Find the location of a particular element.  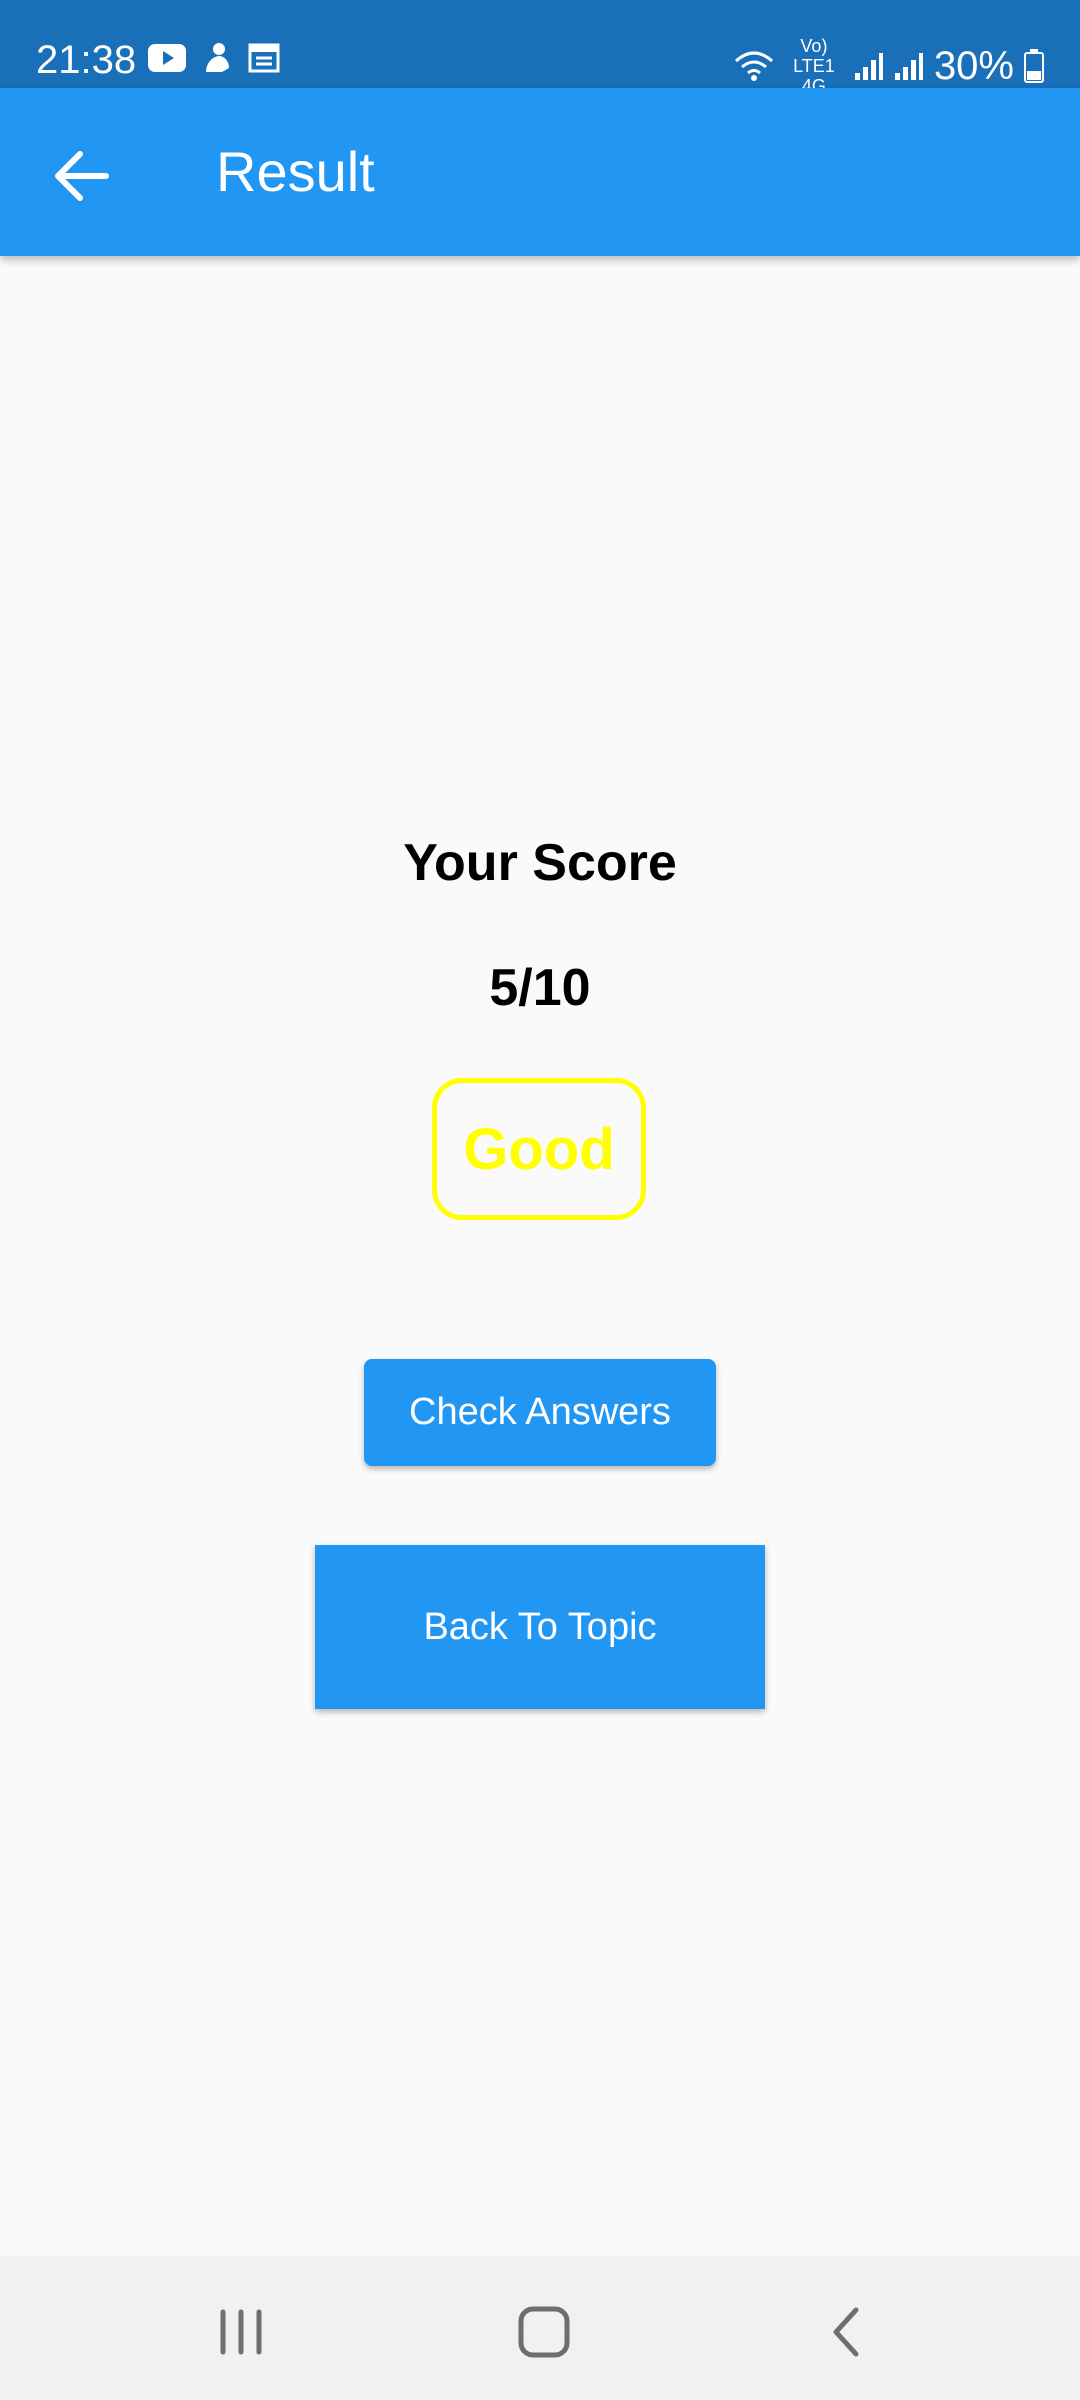

back-button is located at coordinates (82, 176).